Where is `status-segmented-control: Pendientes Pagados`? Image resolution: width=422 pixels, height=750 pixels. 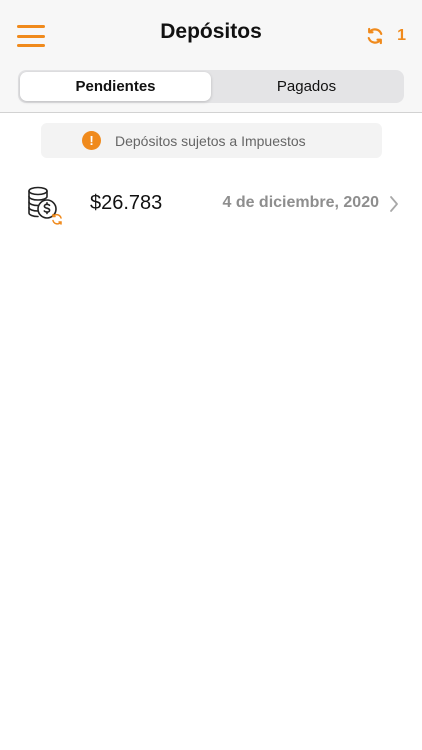
status-segmented-control: Pendientes Pagados is located at coordinates (211, 86).